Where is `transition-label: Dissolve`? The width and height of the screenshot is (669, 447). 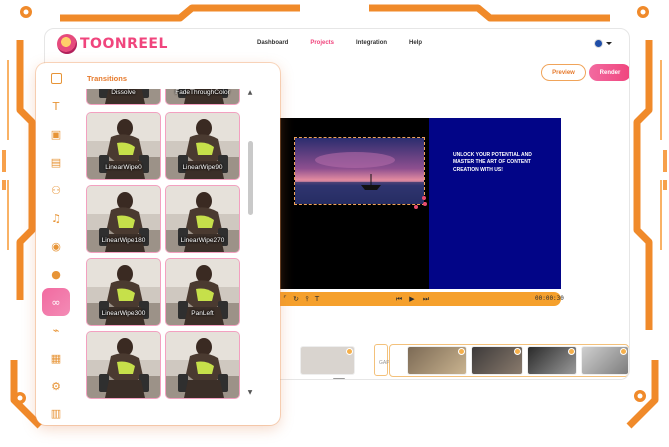
transition-label: Dissolve is located at coordinates (123, 92).